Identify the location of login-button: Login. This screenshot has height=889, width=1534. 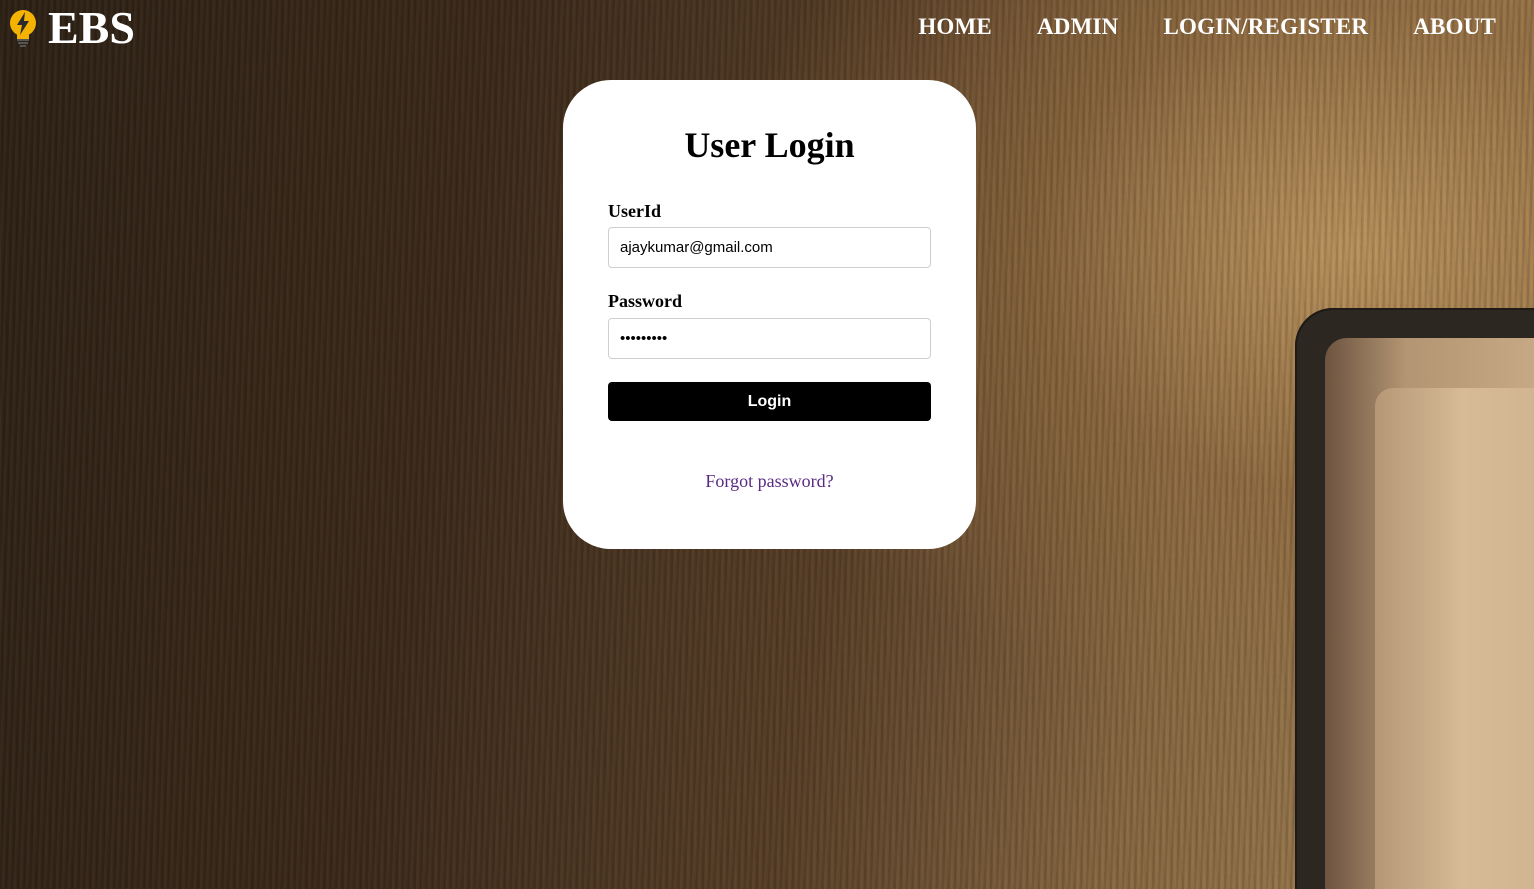
(769, 401).